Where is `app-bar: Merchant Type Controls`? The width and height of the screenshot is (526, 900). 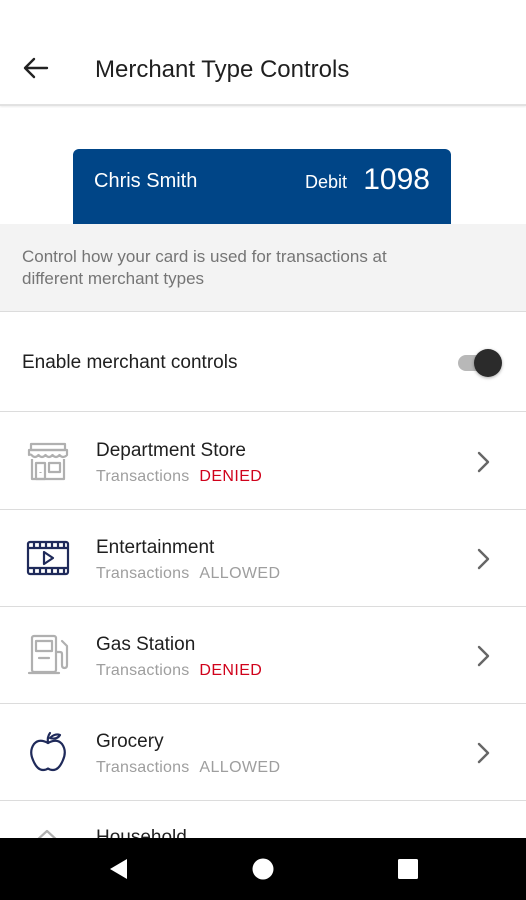
app-bar: Merchant Type Controls is located at coordinates (263, 53).